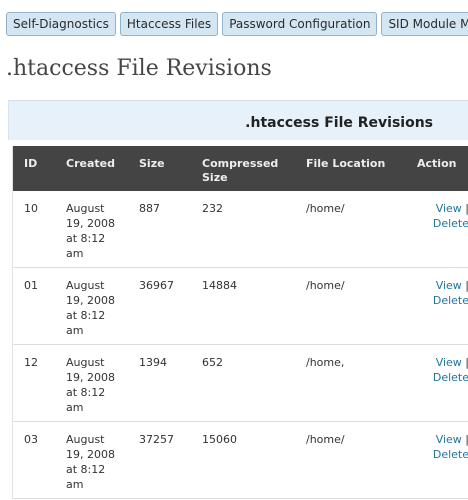 This screenshot has height=500, width=468. I want to click on cell-size: 36967, so click(156, 285).